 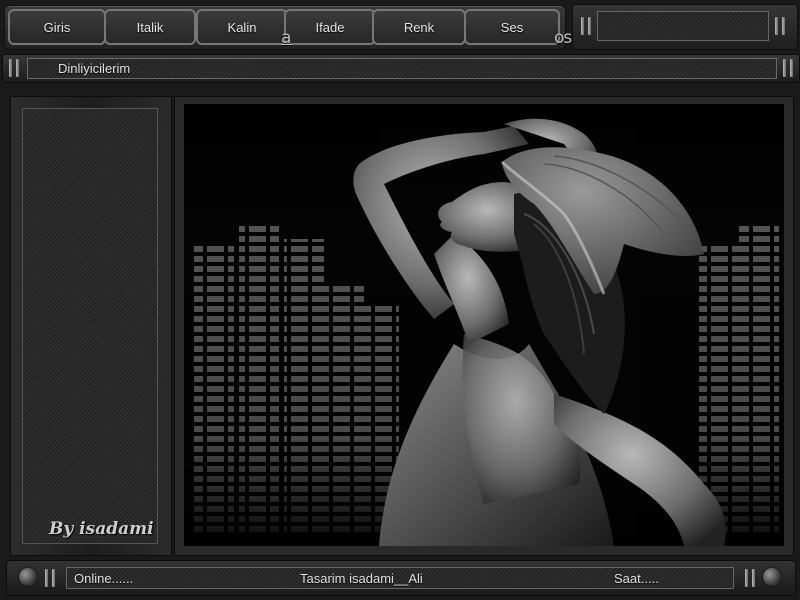 I want to click on signature-text: By isadami, so click(x=101, y=529).